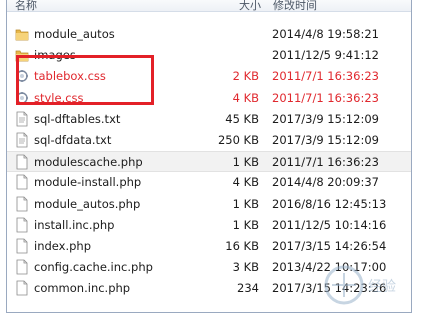 This screenshot has width=423, height=323. What do you see at coordinates (242, 118) in the screenshot?
I see `file-size: 45 KB` at bounding box center [242, 118].